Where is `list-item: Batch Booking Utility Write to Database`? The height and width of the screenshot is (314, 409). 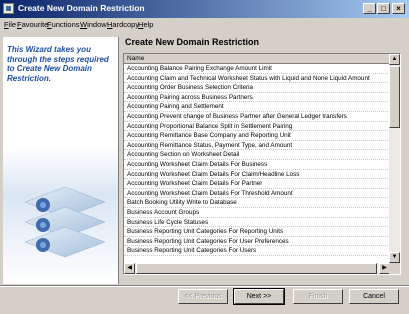
list-item: Batch Booking Utility Write to Database is located at coordinates (257, 203).